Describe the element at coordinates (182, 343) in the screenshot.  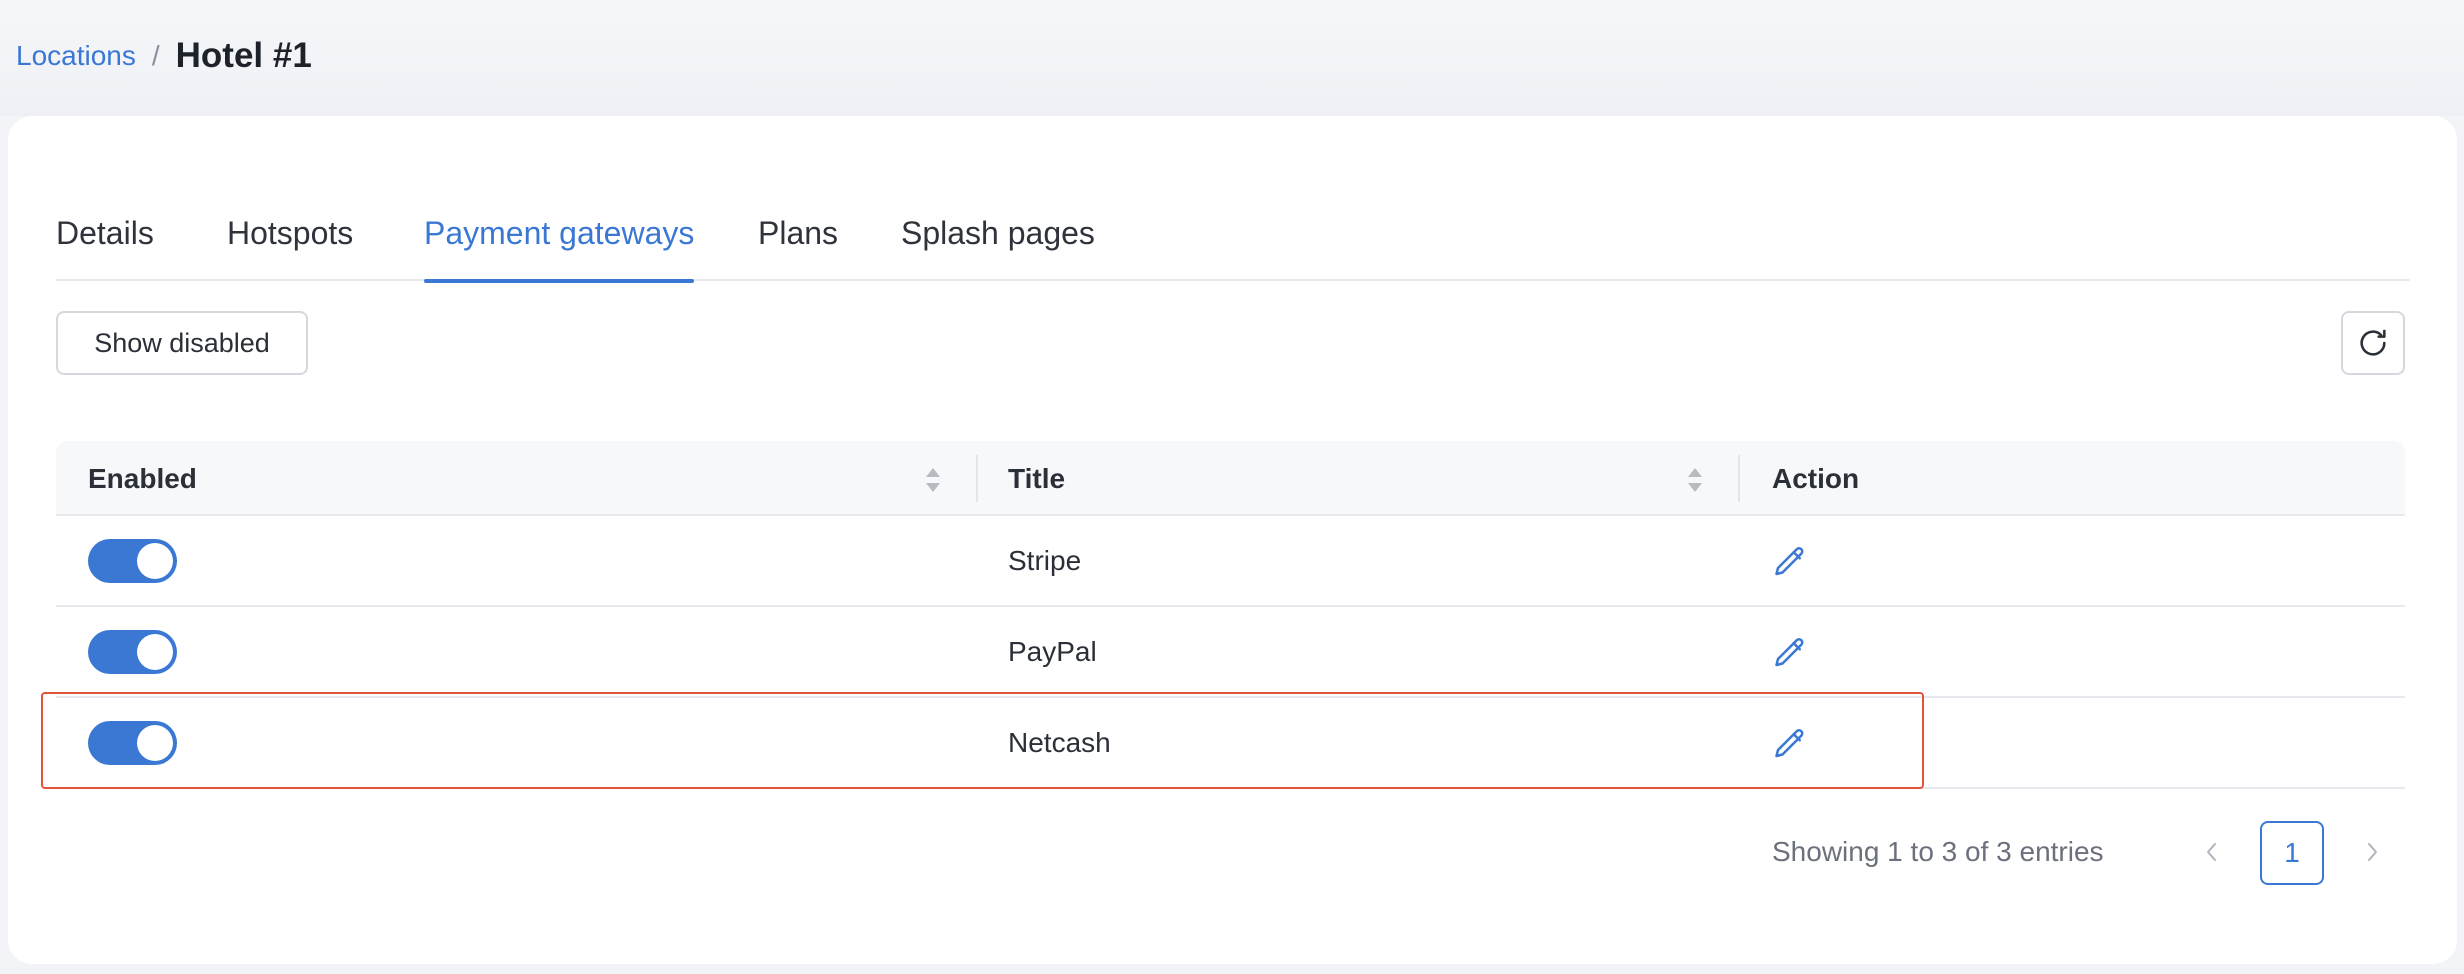
I see `show-disabled-button: Show disabled` at that location.